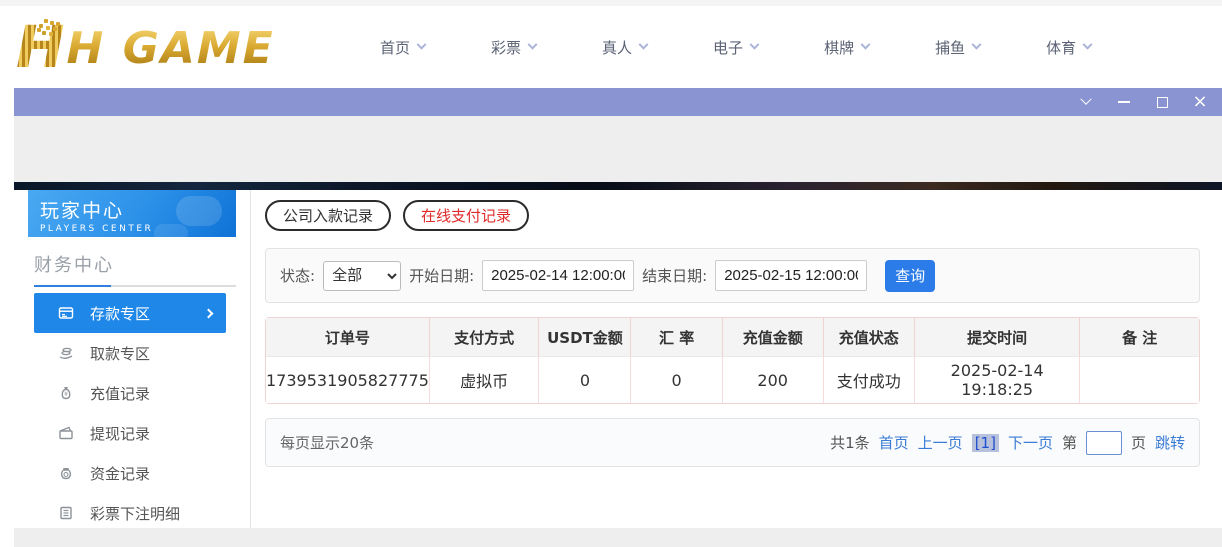 The width and height of the screenshot is (1222, 547). I want to click on logo-text-h: H, so click(41, 47).